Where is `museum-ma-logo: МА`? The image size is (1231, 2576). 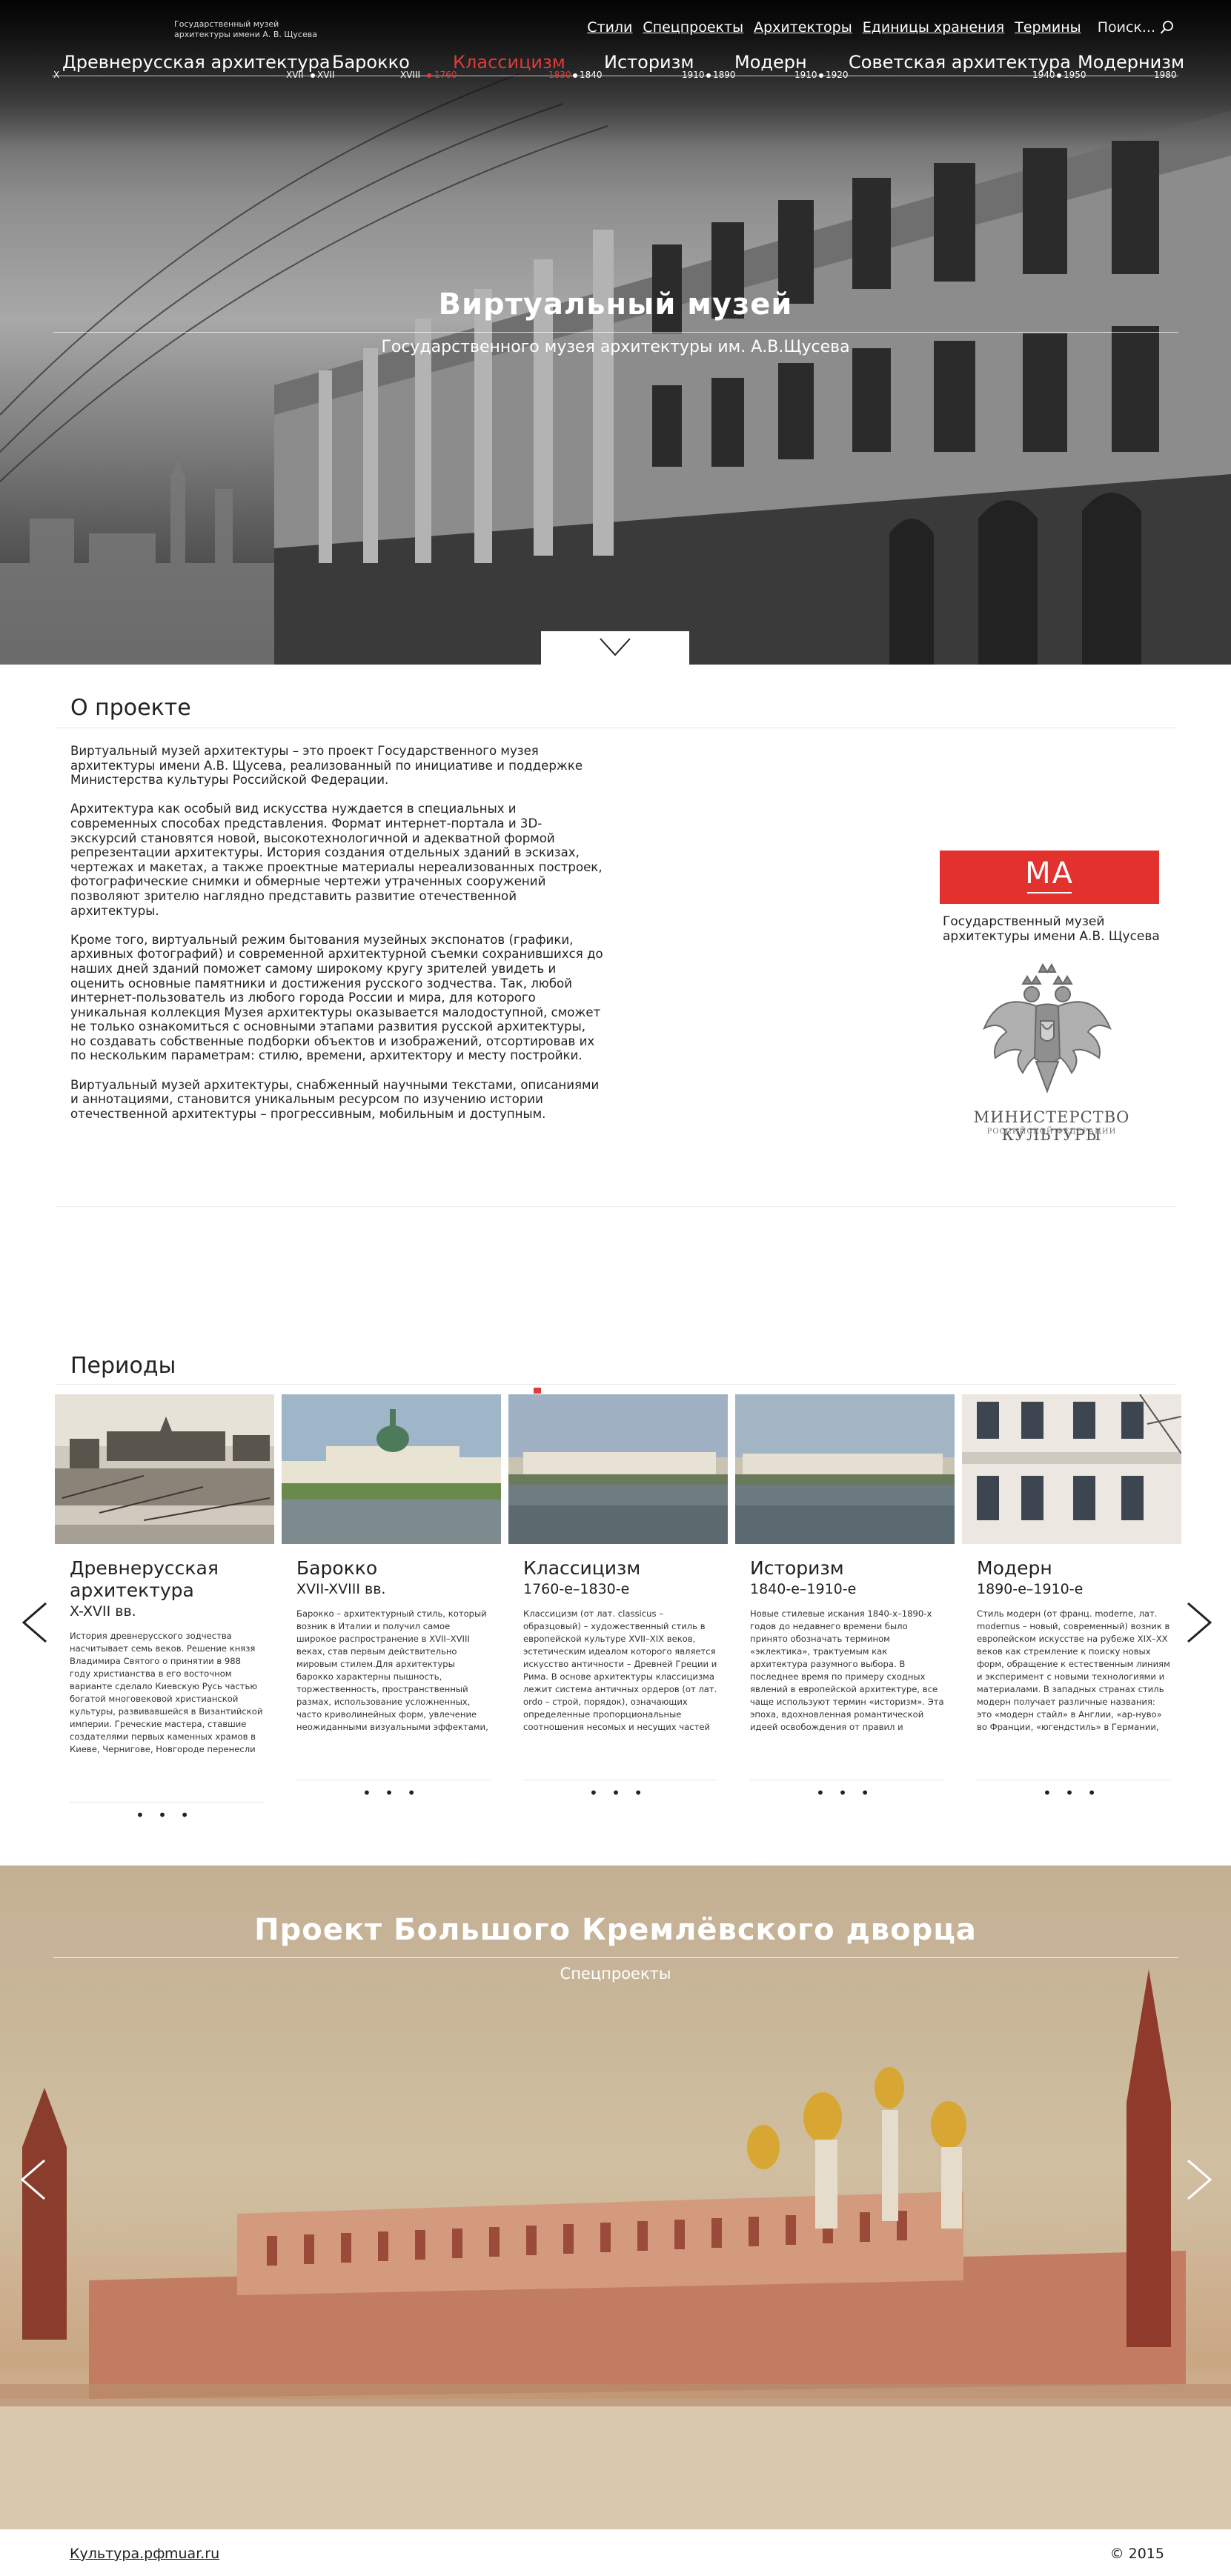
museum-ma-logo: МА is located at coordinates (1049, 878).